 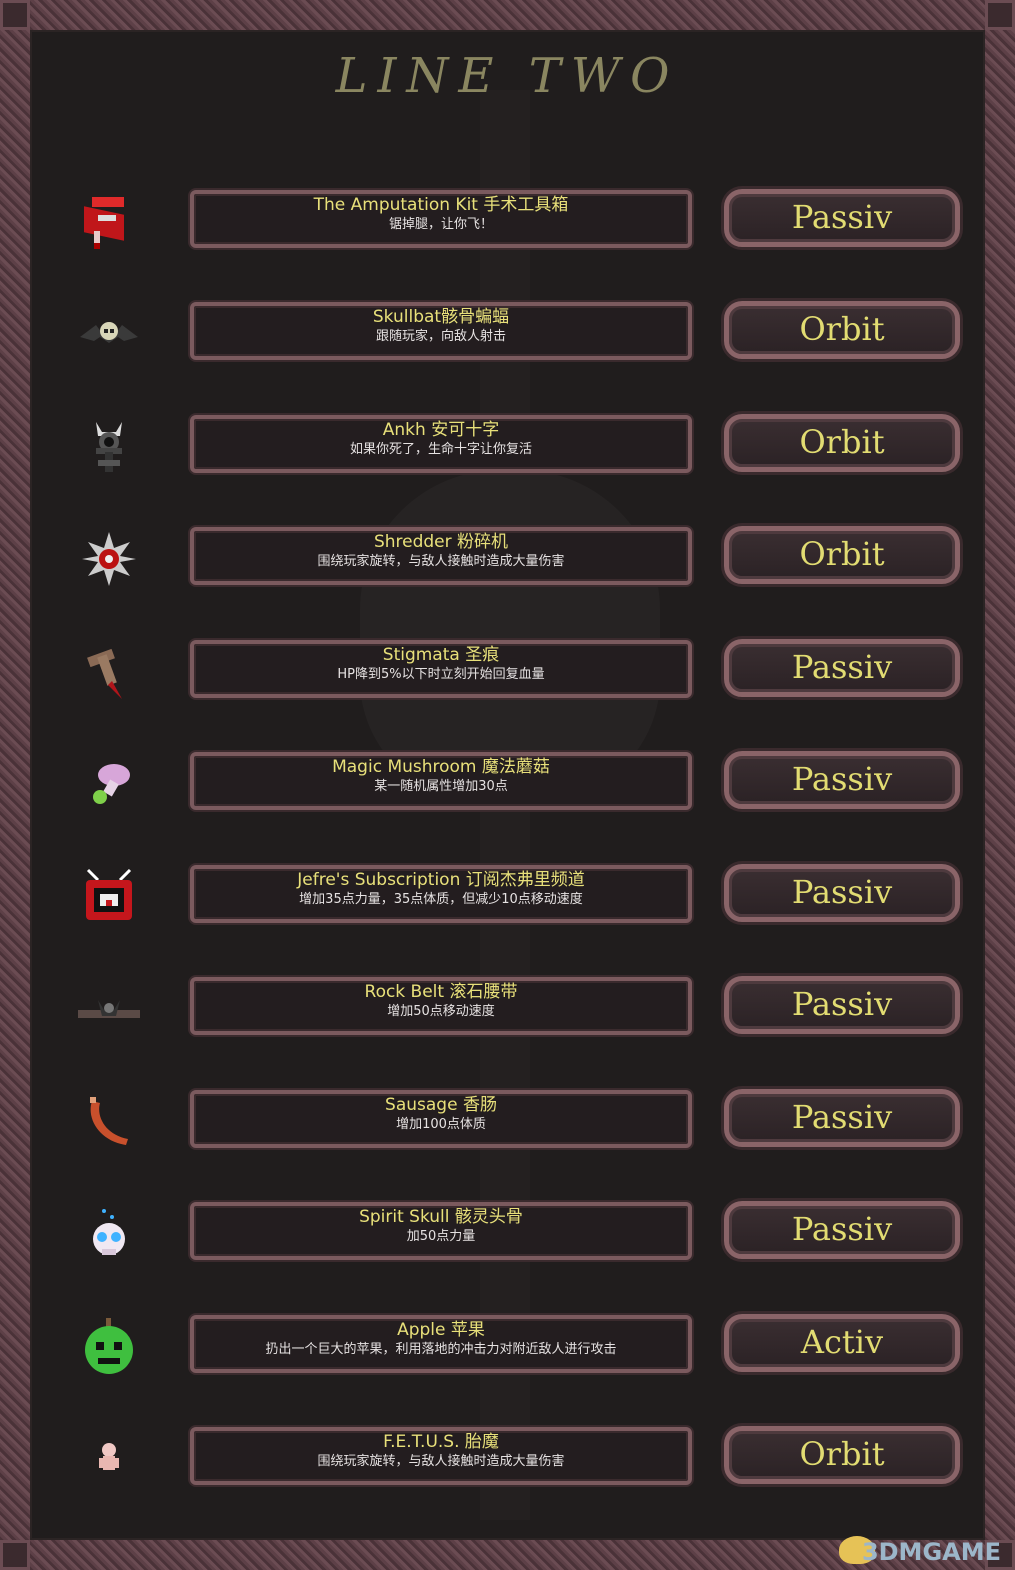 I want to click on item-name: Stigmata 圣痕, so click(x=441, y=655).